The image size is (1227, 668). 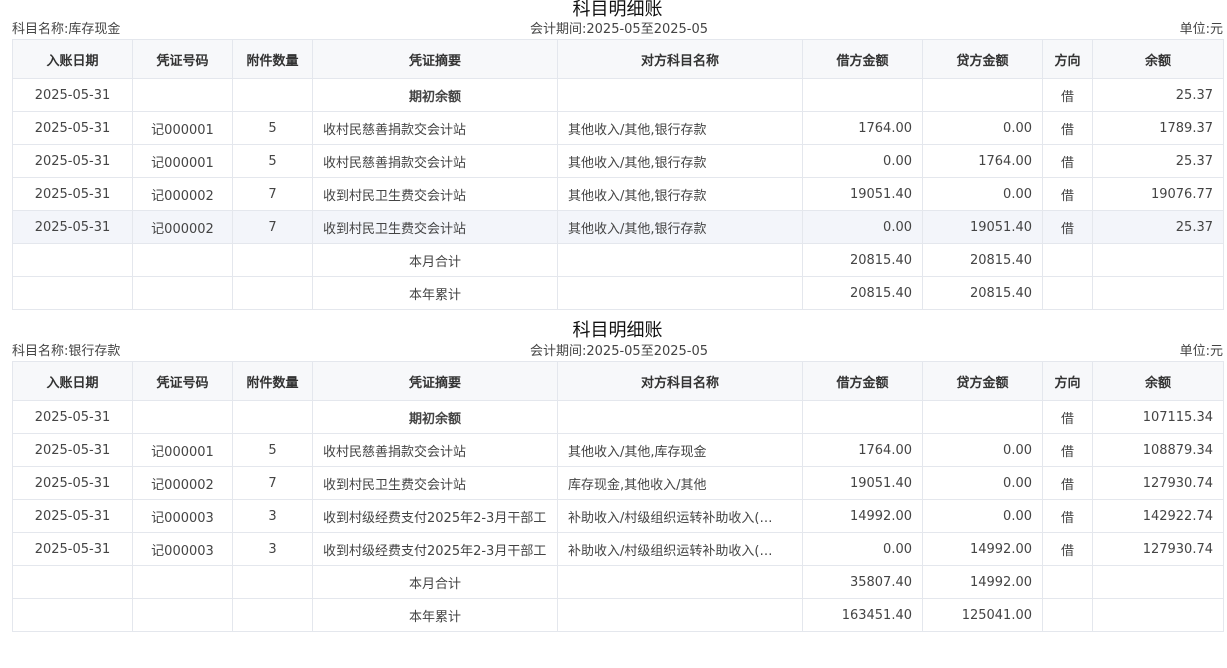 I want to click on table-row: 2025-05-31 期初余额 借 107115.34, so click(x=618, y=417).